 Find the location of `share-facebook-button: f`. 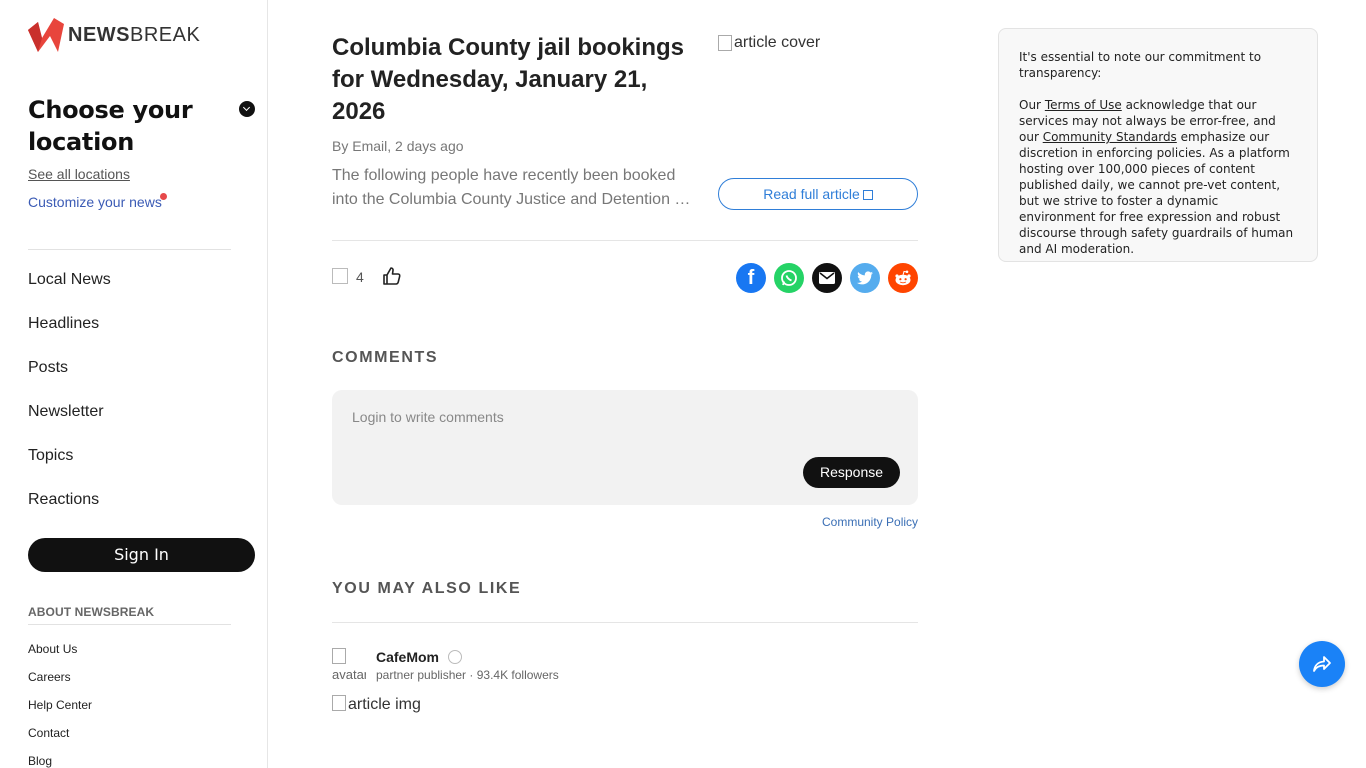

share-facebook-button: f is located at coordinates (751, 278).